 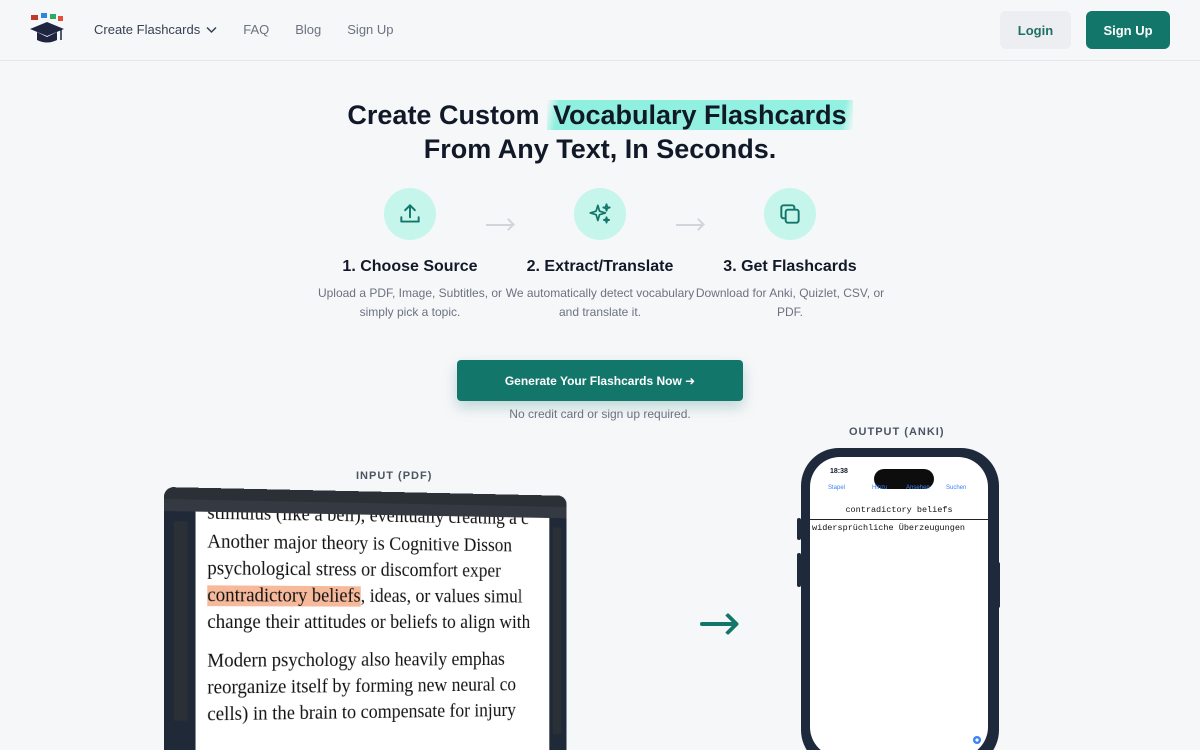 I want to click on step-title: 3. Get Flashcards, so click(x=790, y=266).